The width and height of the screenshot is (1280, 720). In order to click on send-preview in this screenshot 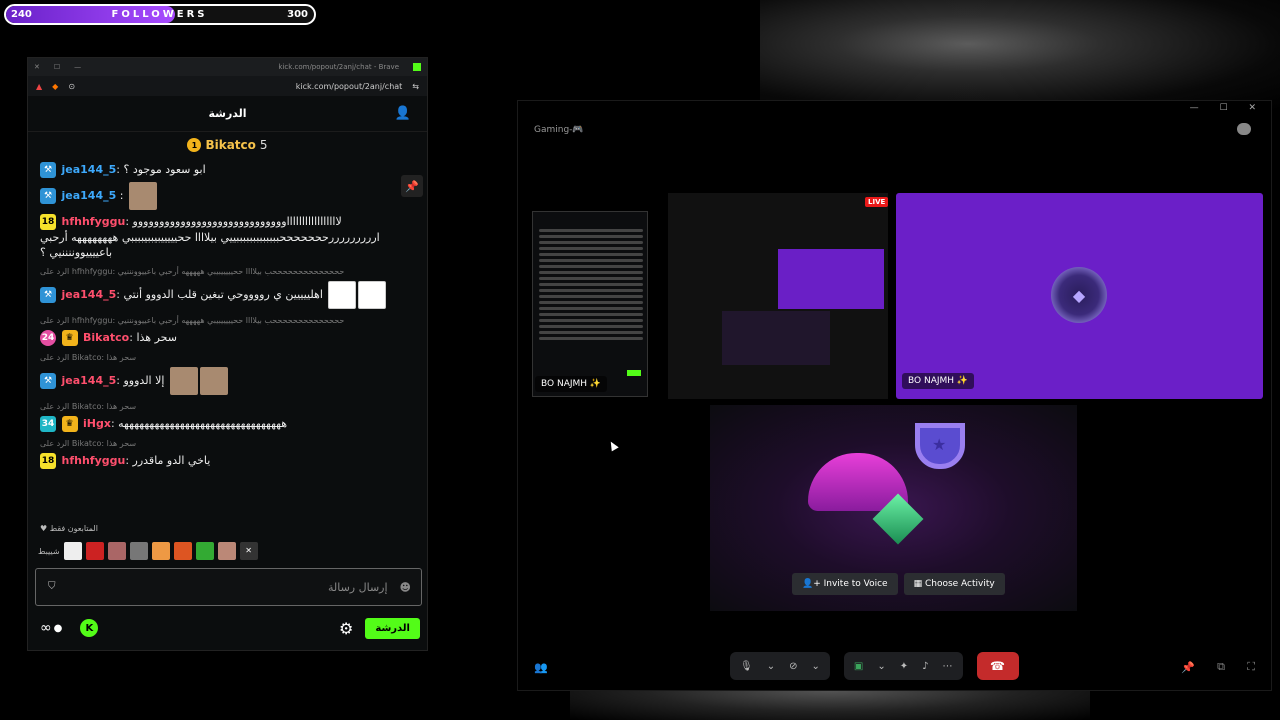, I will do `click(634, 373)`.